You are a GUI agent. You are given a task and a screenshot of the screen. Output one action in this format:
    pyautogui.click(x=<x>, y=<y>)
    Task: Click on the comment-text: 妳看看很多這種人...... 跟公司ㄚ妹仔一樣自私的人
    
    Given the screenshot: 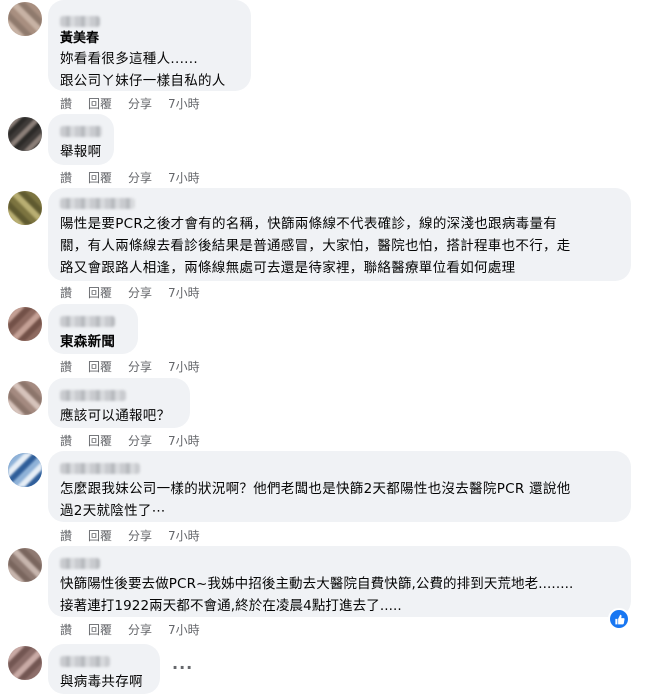 What is the action you would take?
    pyautogui.click(x=143, y=70)
    